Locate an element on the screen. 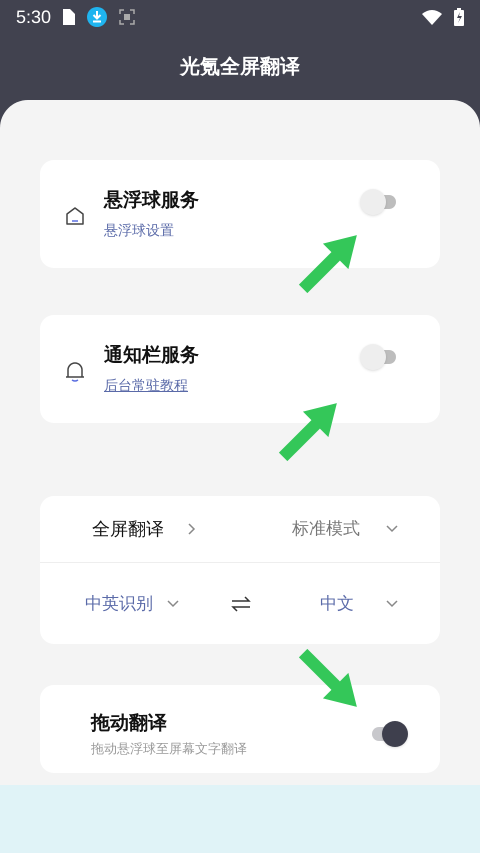  drag-title: 拖动翻译 is located at coordinates (129, 724).